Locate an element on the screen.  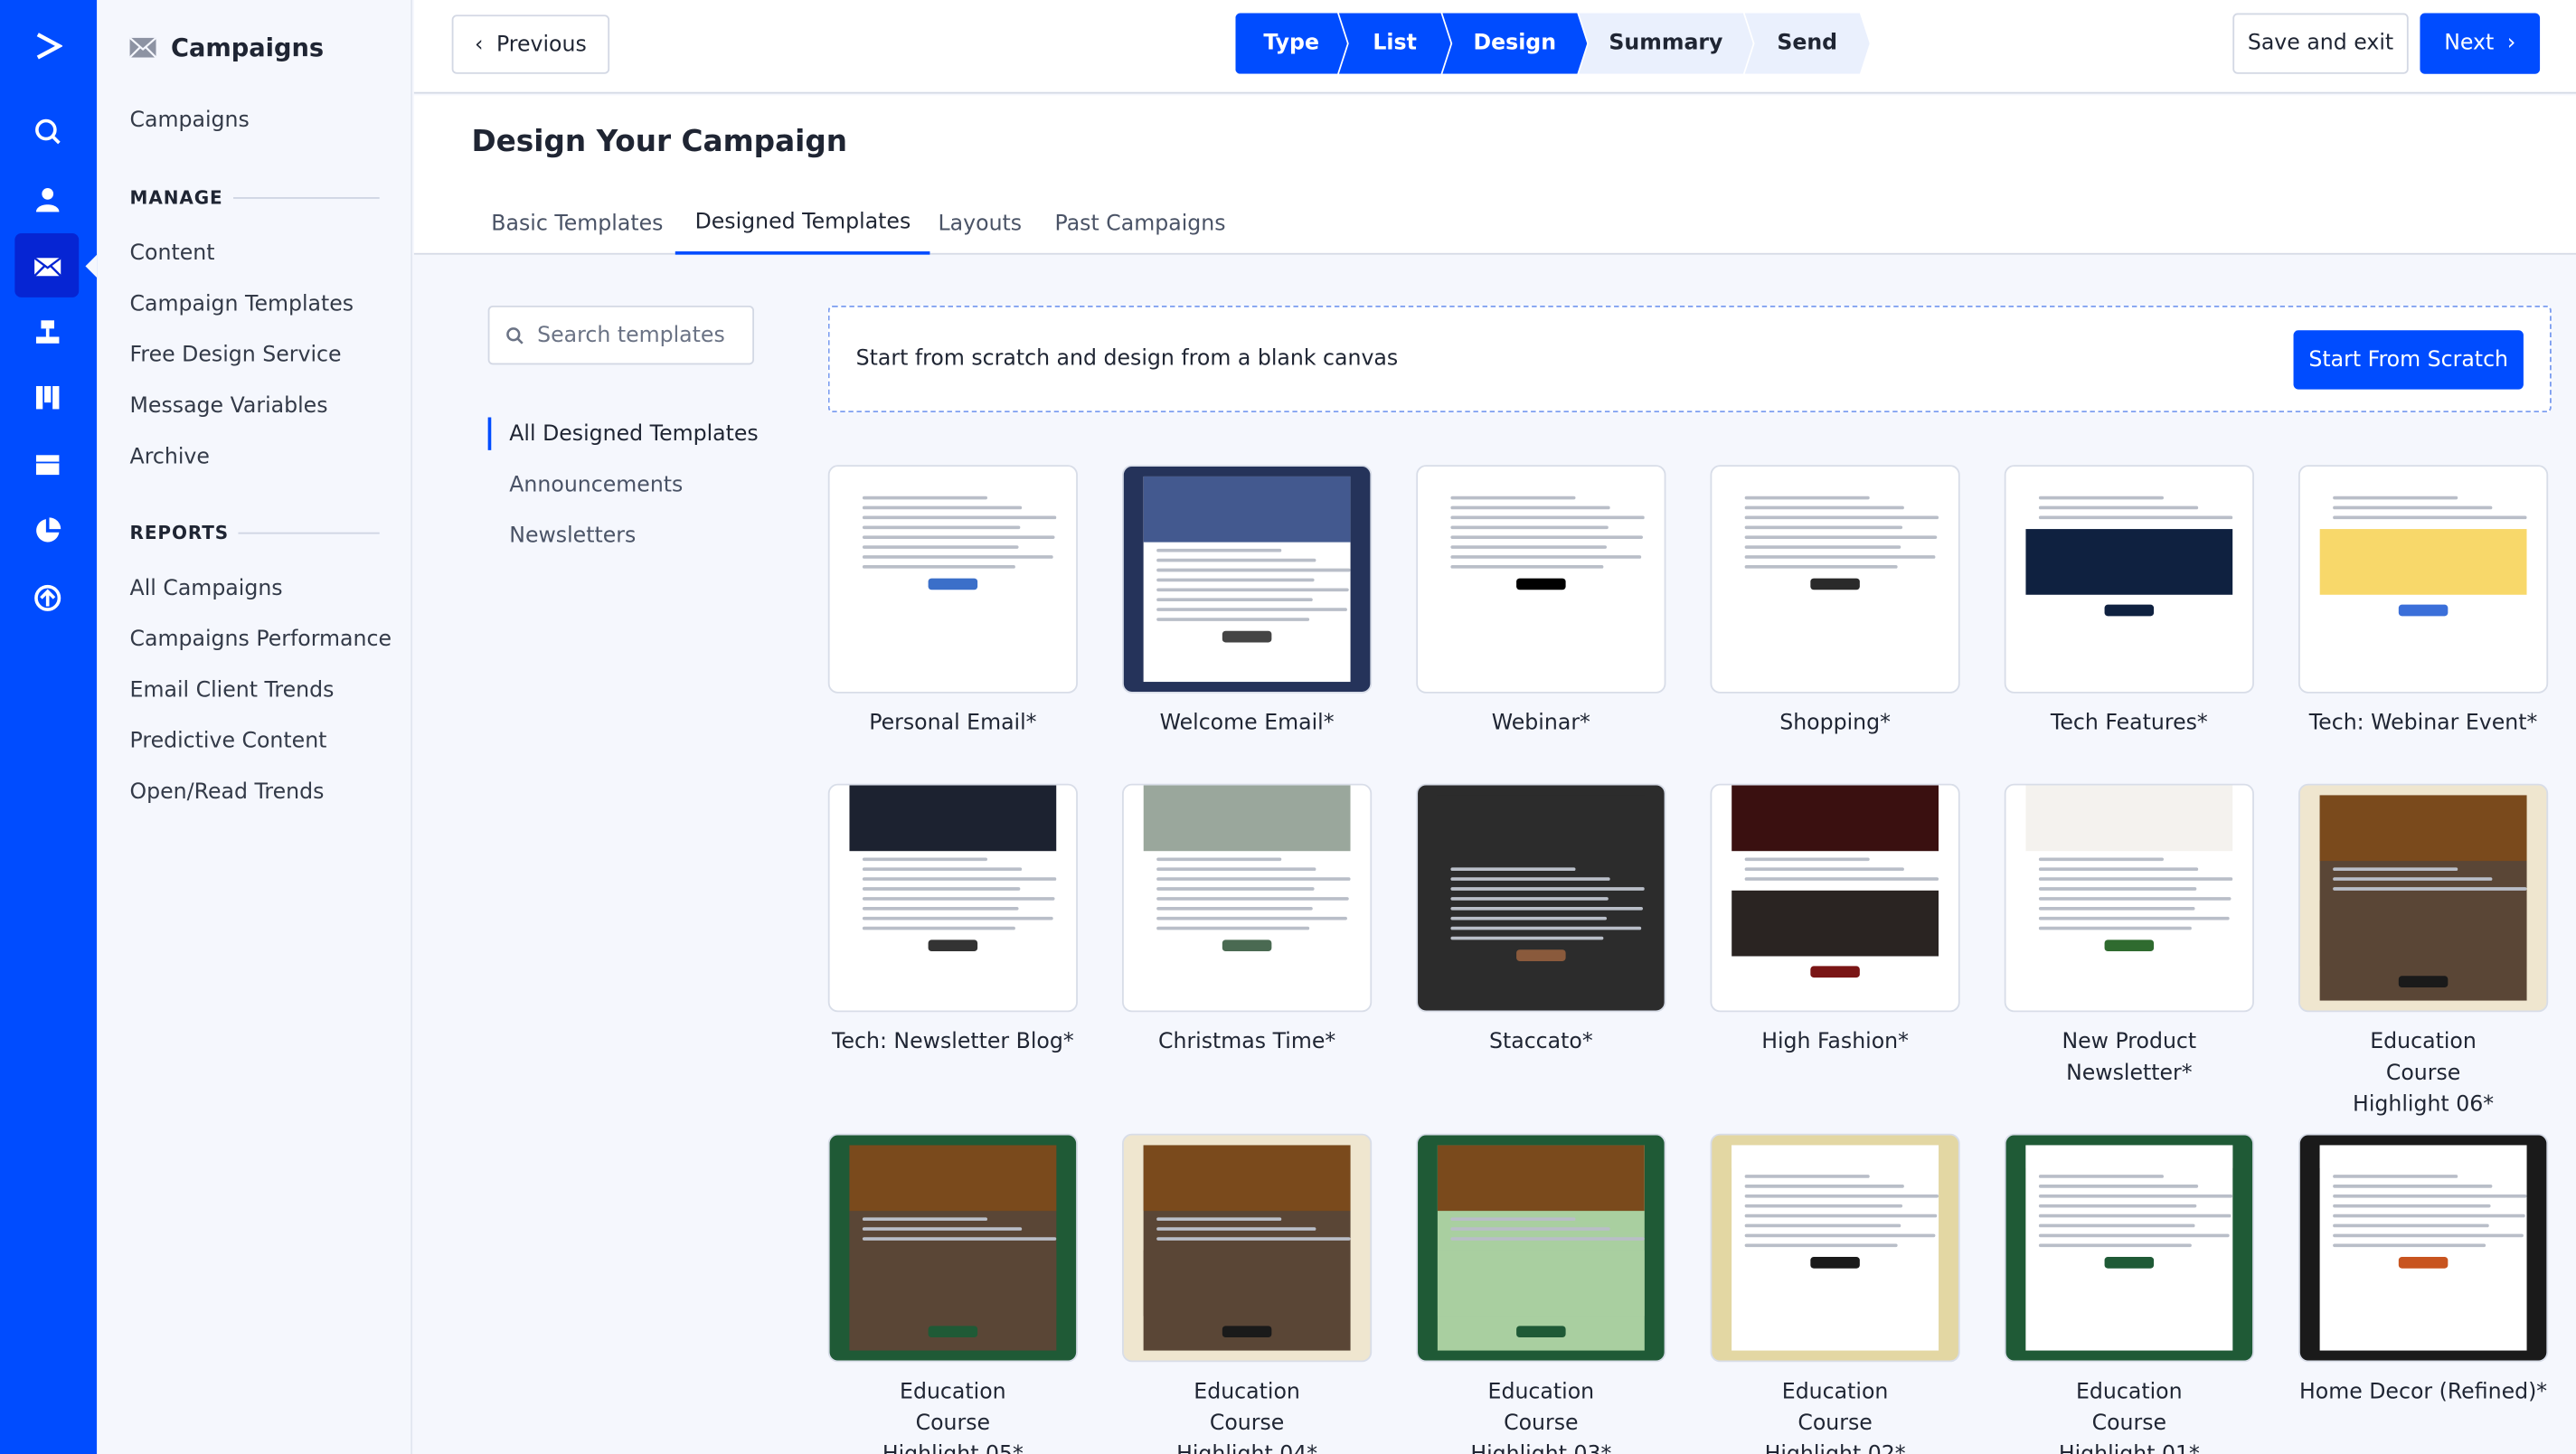
sidebar-item-open-read-trends: Open/Read Trends is located at coordinates (228, 792).